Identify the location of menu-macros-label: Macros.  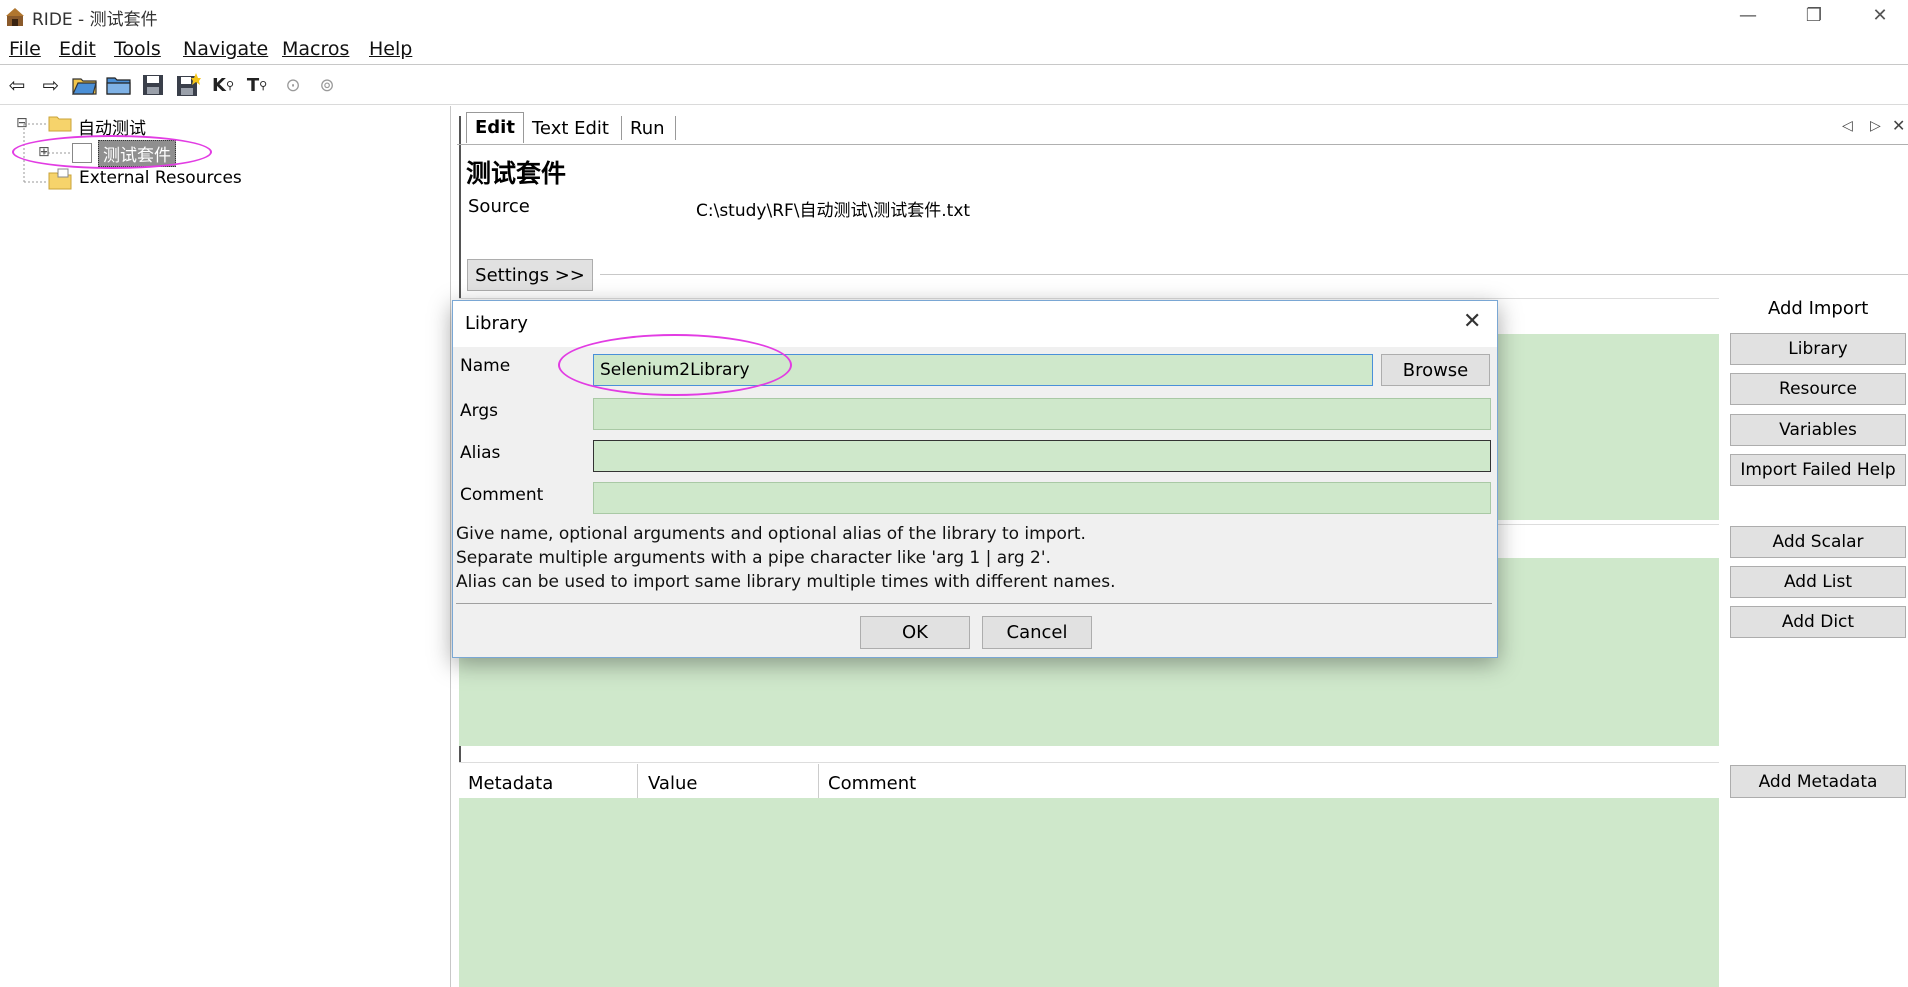
(316, 49).